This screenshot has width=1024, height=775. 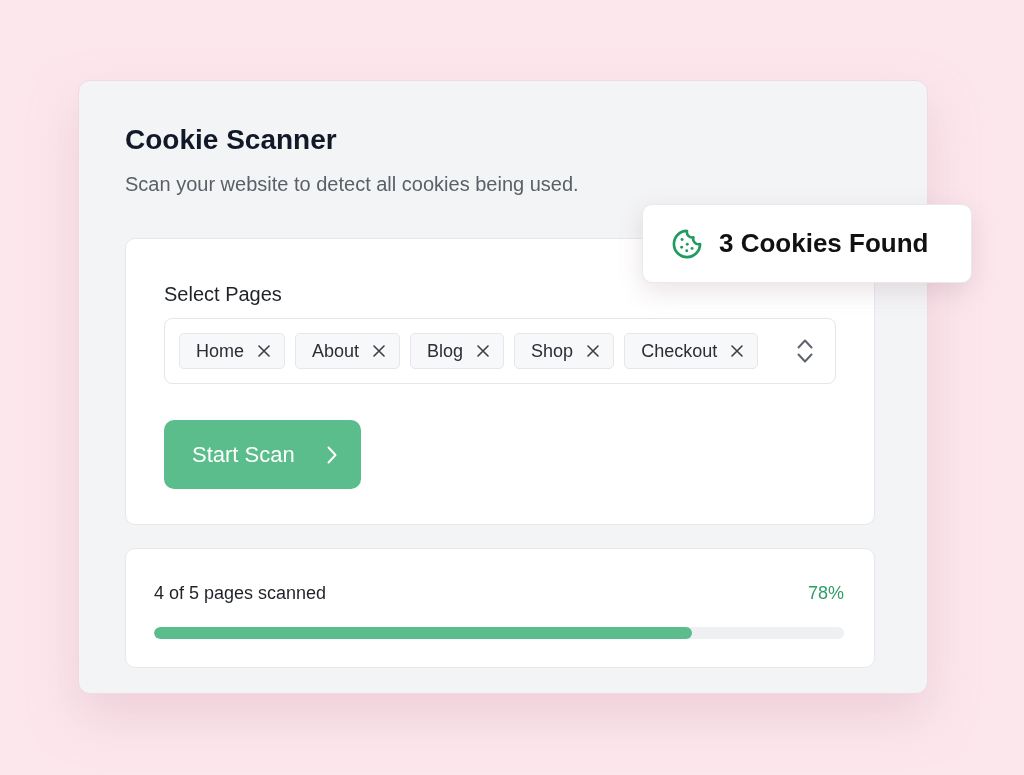 I want to click on cookies-found-text: 3 Cookies Found, so click(x=824, y=243).